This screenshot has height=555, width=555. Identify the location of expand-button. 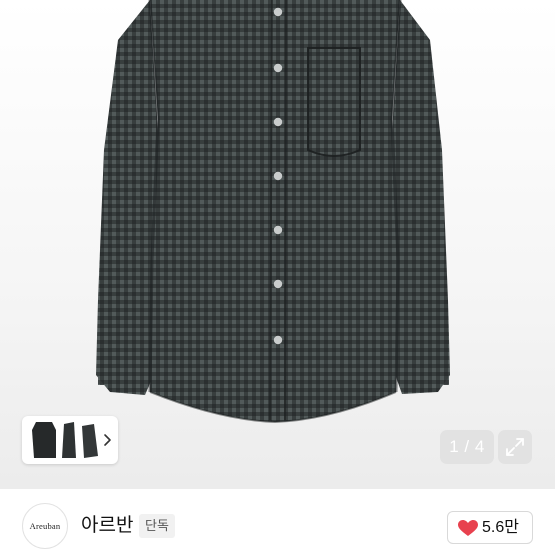
(515, 447).